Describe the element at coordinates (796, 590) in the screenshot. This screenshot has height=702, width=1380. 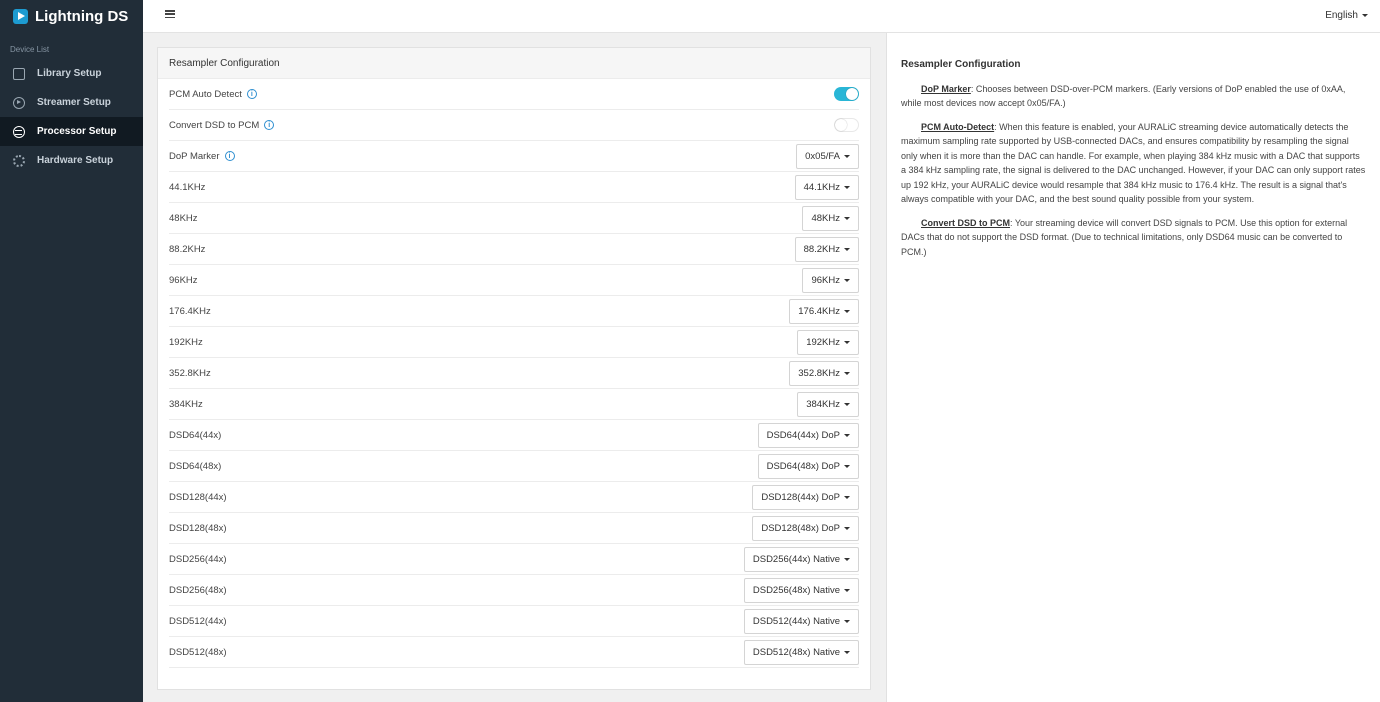
I see `select-value: DSD256(48x) Native` at that location.